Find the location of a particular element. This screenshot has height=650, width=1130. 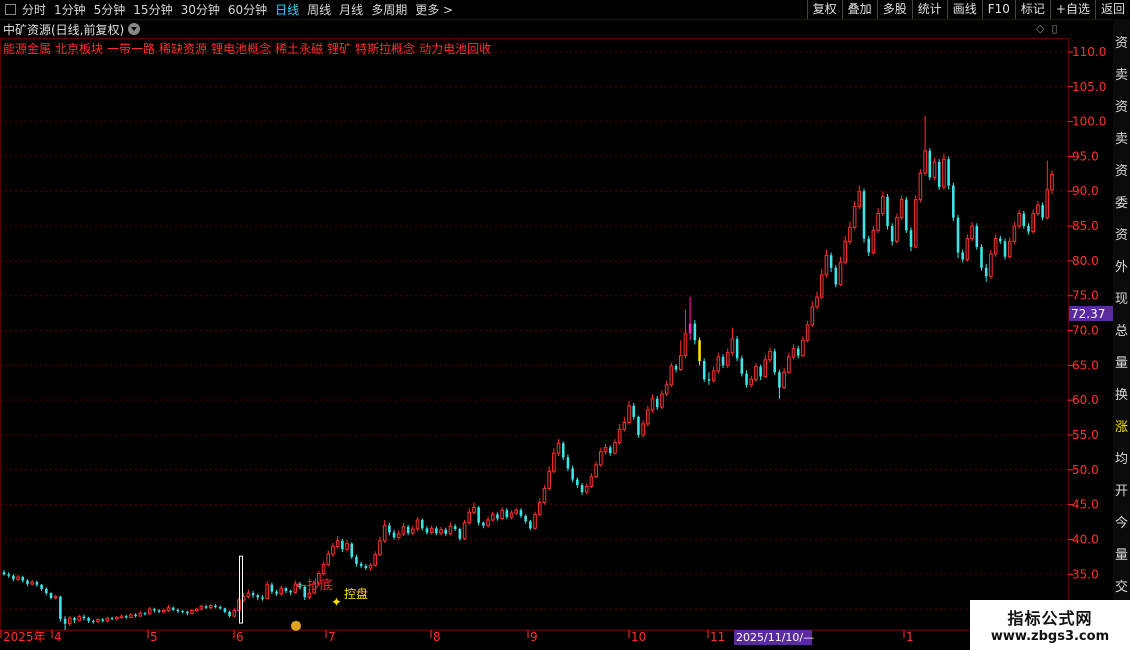

period-tab-7: 周线 is located at coordinates (319, 9).